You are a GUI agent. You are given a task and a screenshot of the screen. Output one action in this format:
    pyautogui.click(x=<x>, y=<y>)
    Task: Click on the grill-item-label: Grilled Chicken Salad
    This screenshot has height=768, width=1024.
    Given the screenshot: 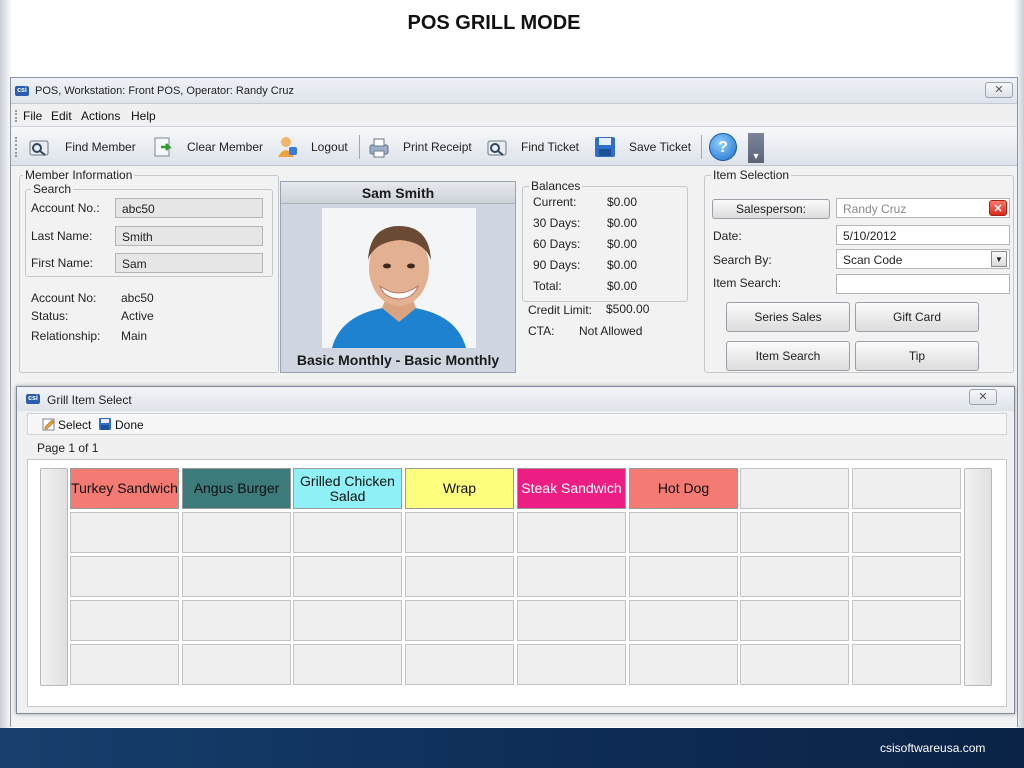 What is the action you would take?
    pyautogui.click(x=347, y=488)
    